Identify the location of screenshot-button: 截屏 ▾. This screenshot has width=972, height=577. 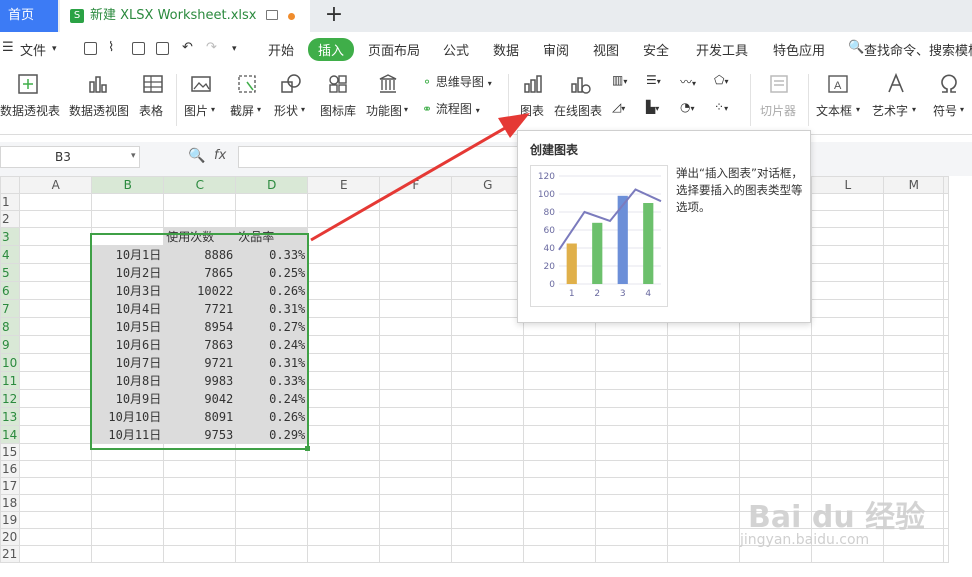
(248, 99).